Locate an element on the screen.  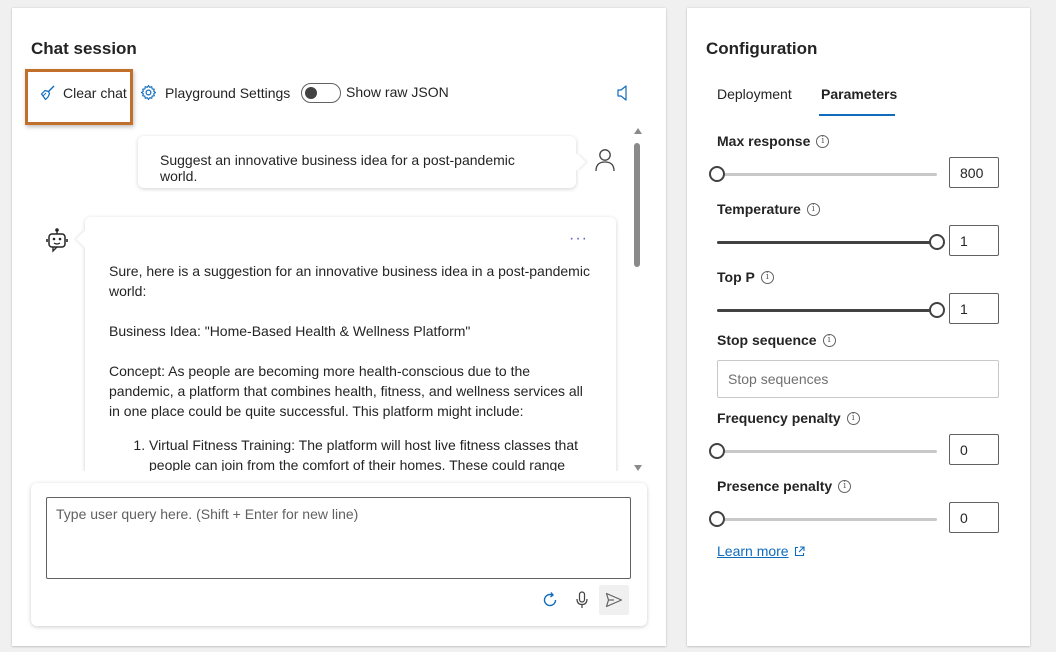
send-icon is located at coordinates (614, 600).